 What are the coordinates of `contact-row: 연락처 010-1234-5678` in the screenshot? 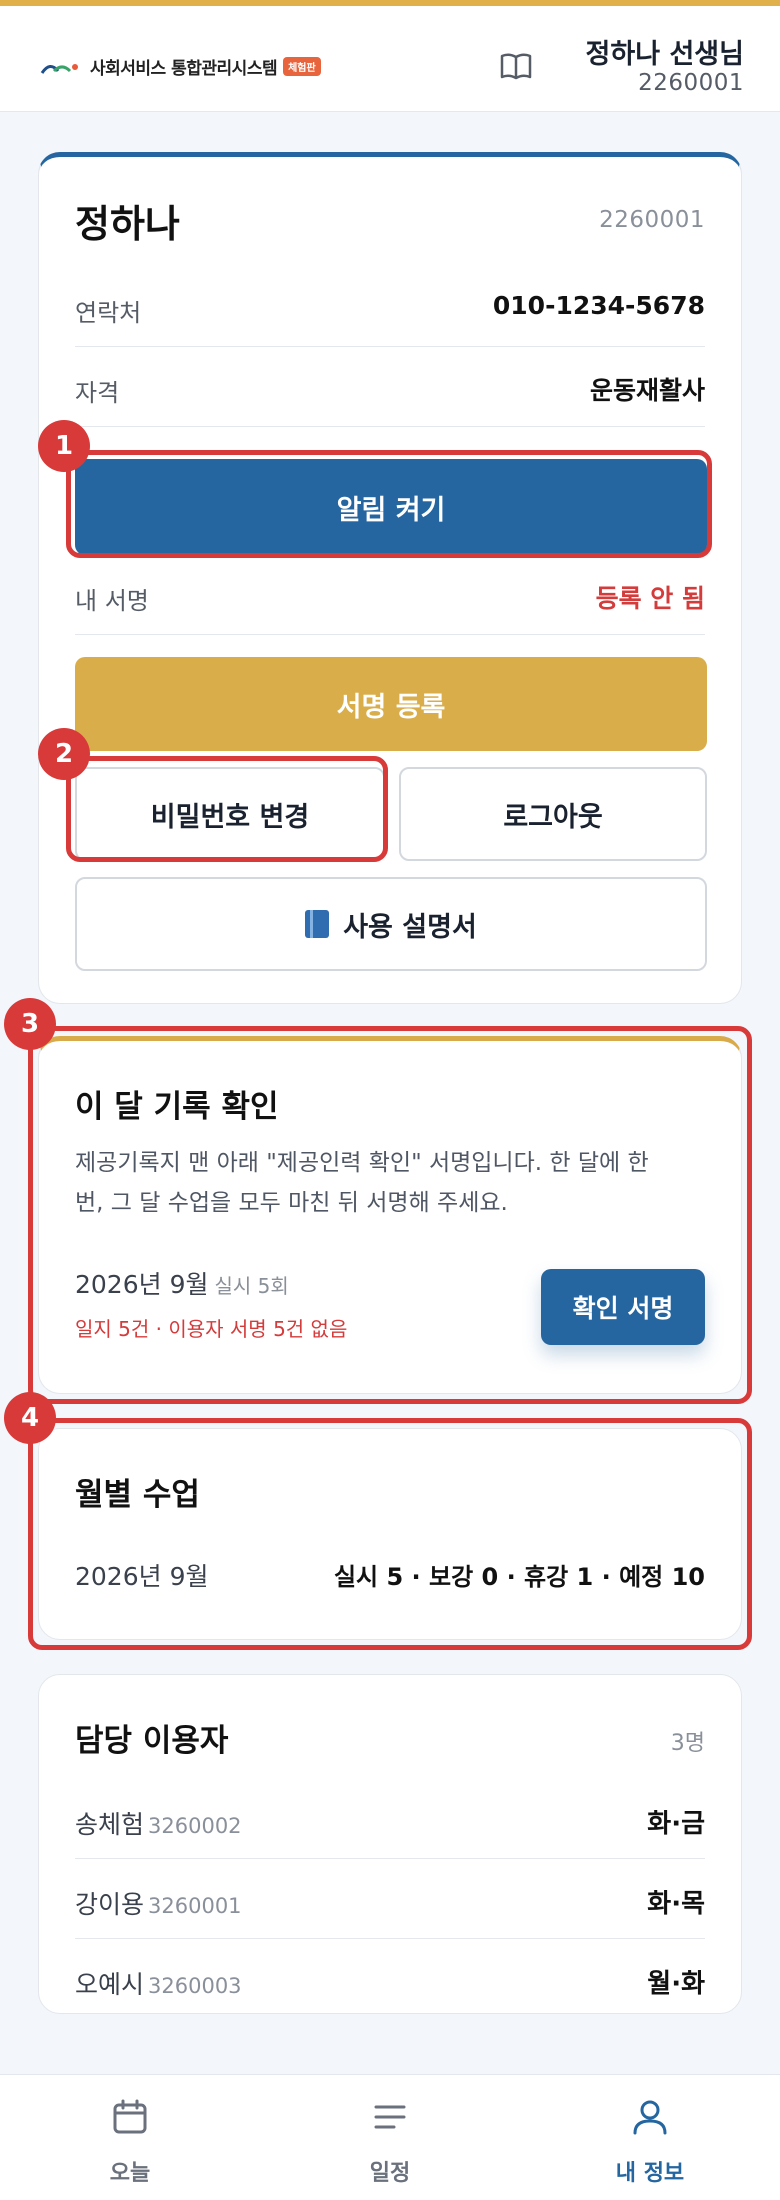 It's located at (390, 307).